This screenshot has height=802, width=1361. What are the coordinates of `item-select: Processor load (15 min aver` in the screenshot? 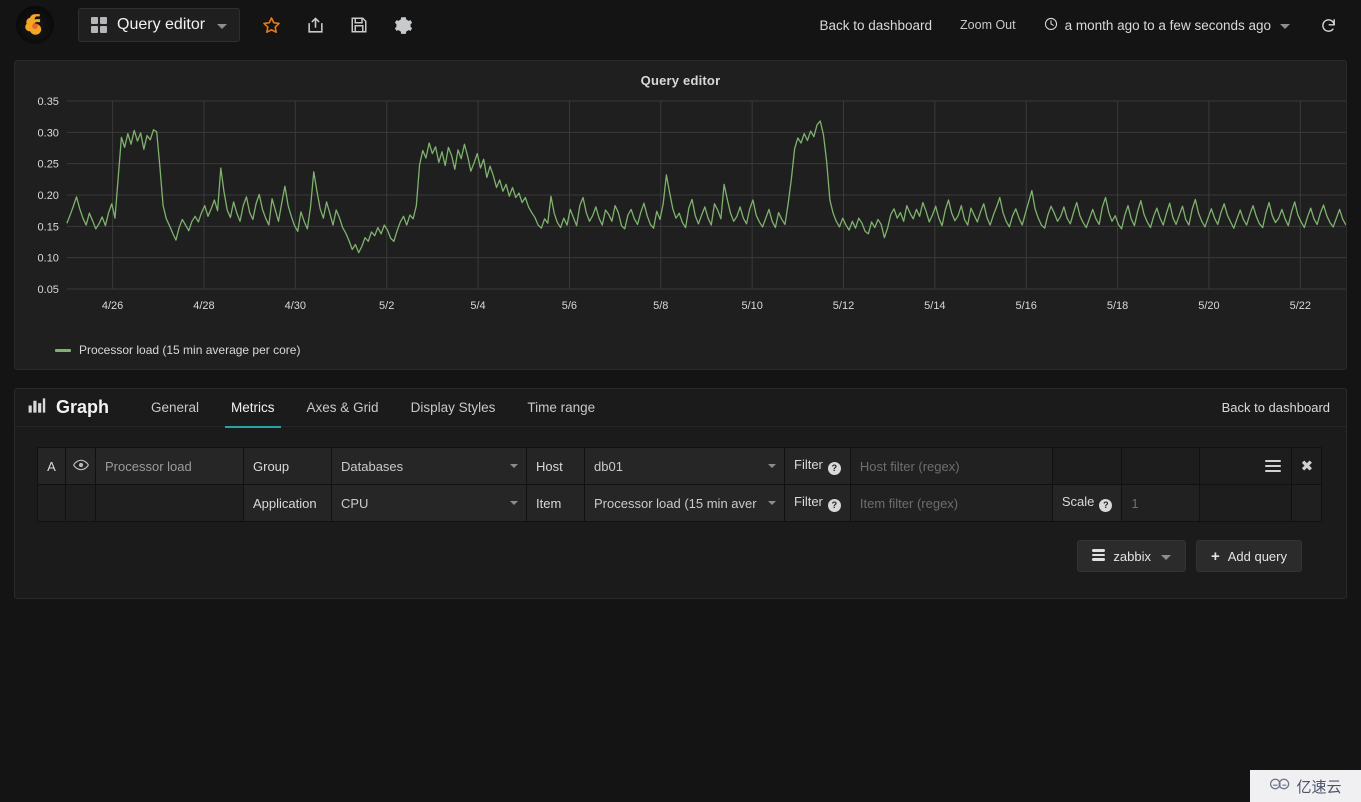 It's located at (684, 503).